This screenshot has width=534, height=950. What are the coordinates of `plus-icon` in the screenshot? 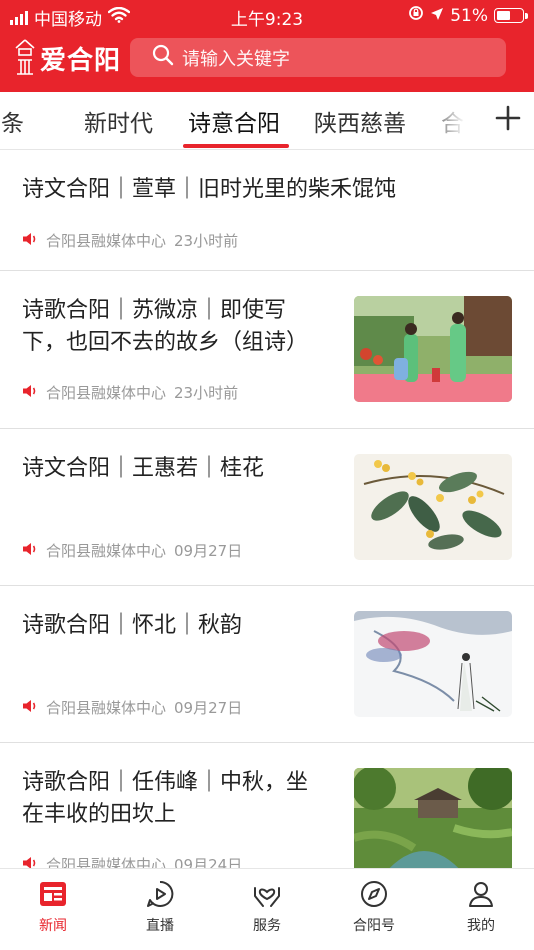 It's located at (508, 120).